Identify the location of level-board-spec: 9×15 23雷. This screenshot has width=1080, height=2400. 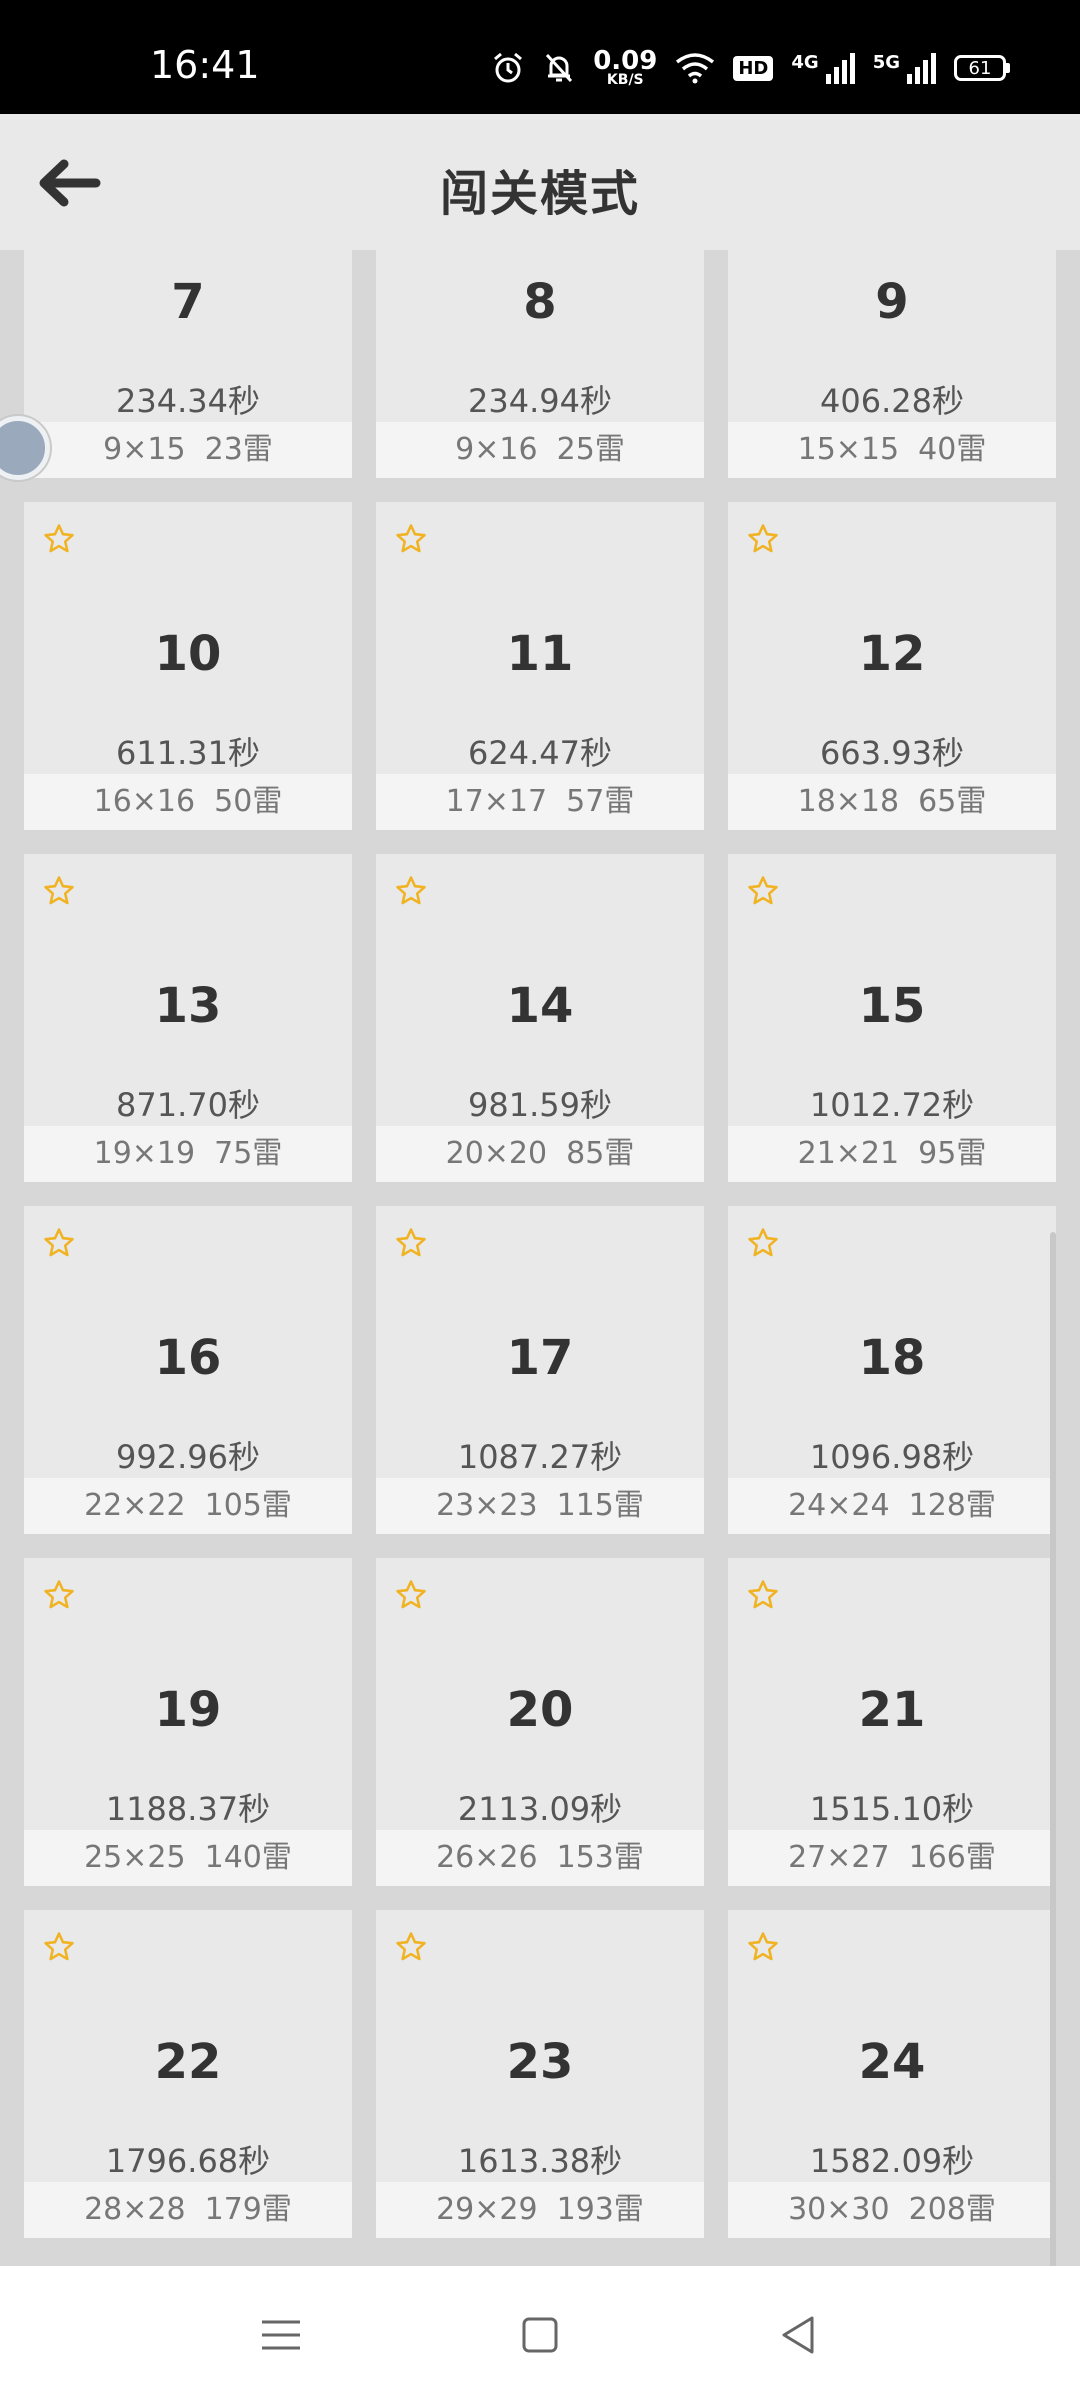
(188, 450).